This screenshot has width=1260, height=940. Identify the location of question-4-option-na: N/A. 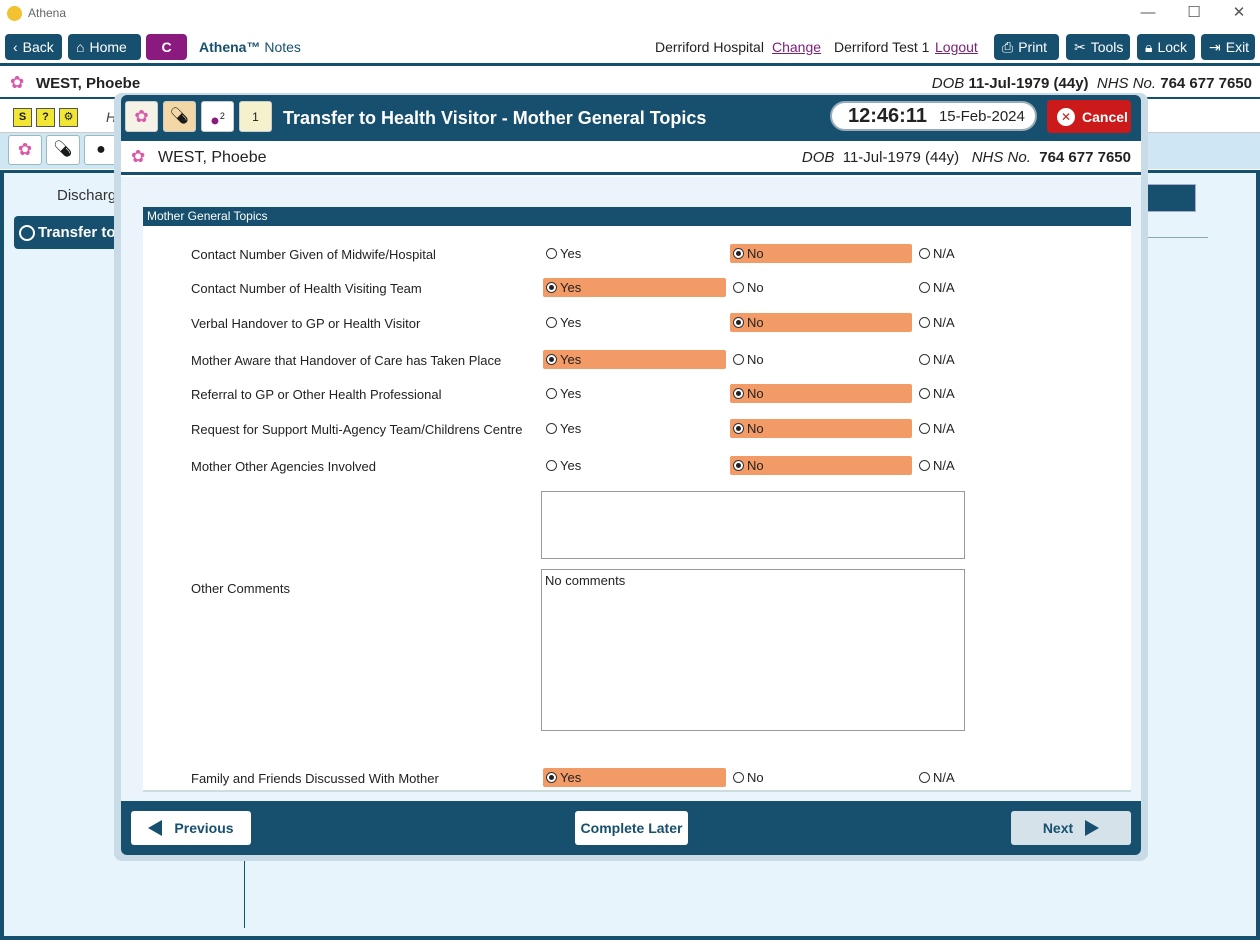
(946, 359).